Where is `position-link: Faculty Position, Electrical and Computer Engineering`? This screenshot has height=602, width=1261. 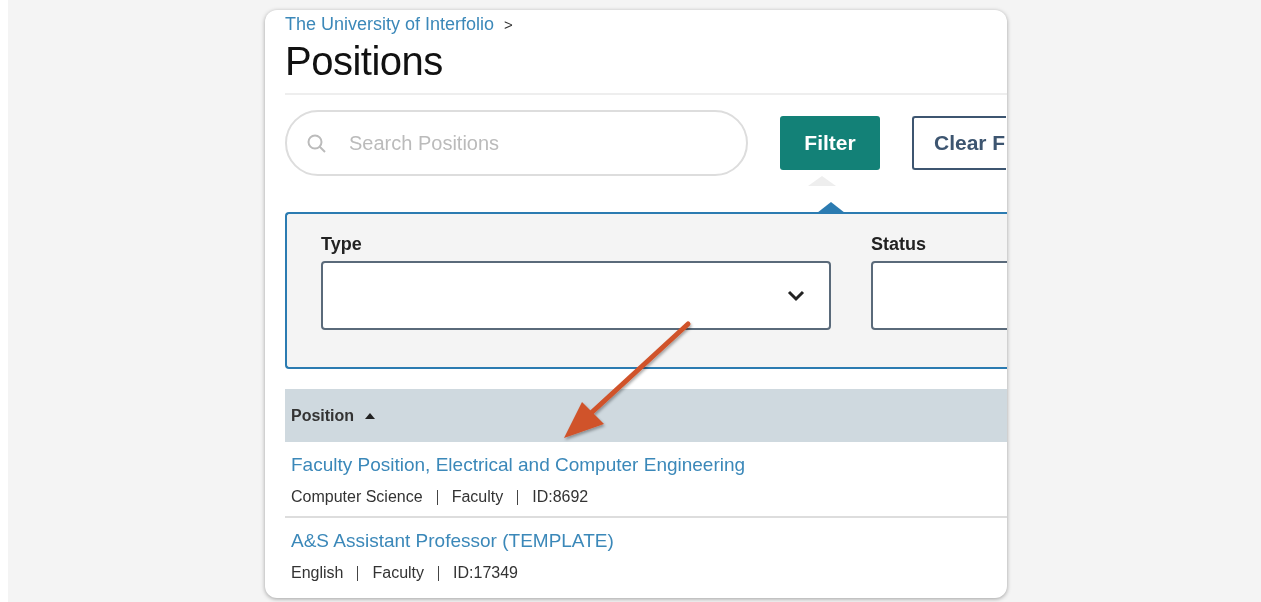
position-link: Faculty Position, Electrical and Computer Engineering is located at coordinates (649, 466).